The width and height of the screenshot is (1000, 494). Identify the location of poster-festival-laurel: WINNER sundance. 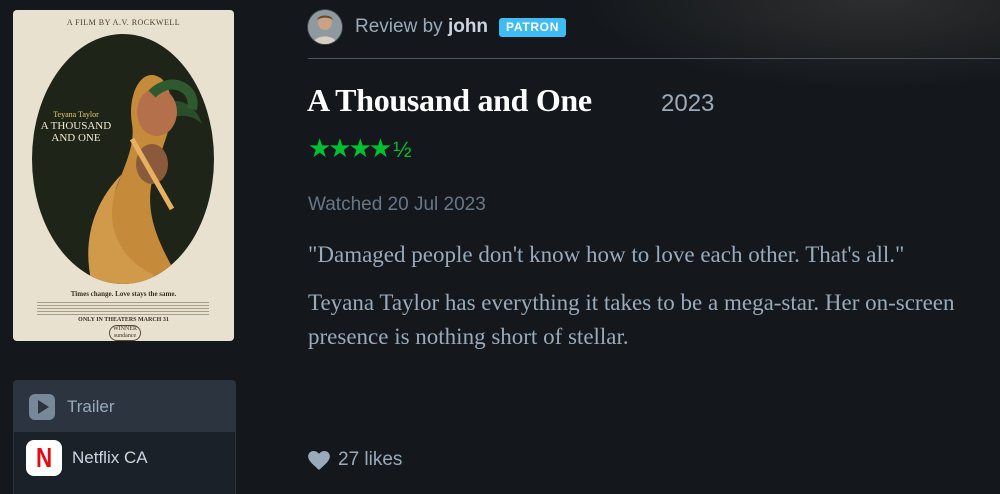
(125, 333).